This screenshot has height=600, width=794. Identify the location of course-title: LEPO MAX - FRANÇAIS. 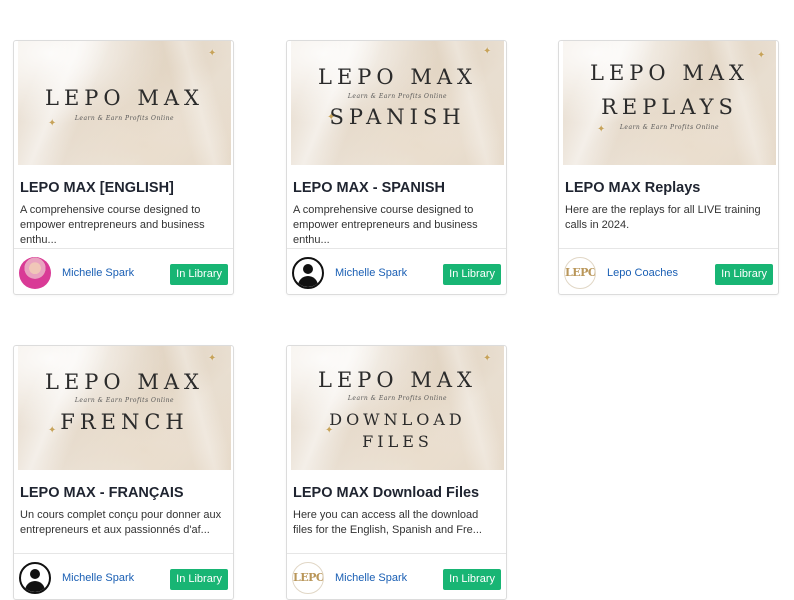
(102, 493).